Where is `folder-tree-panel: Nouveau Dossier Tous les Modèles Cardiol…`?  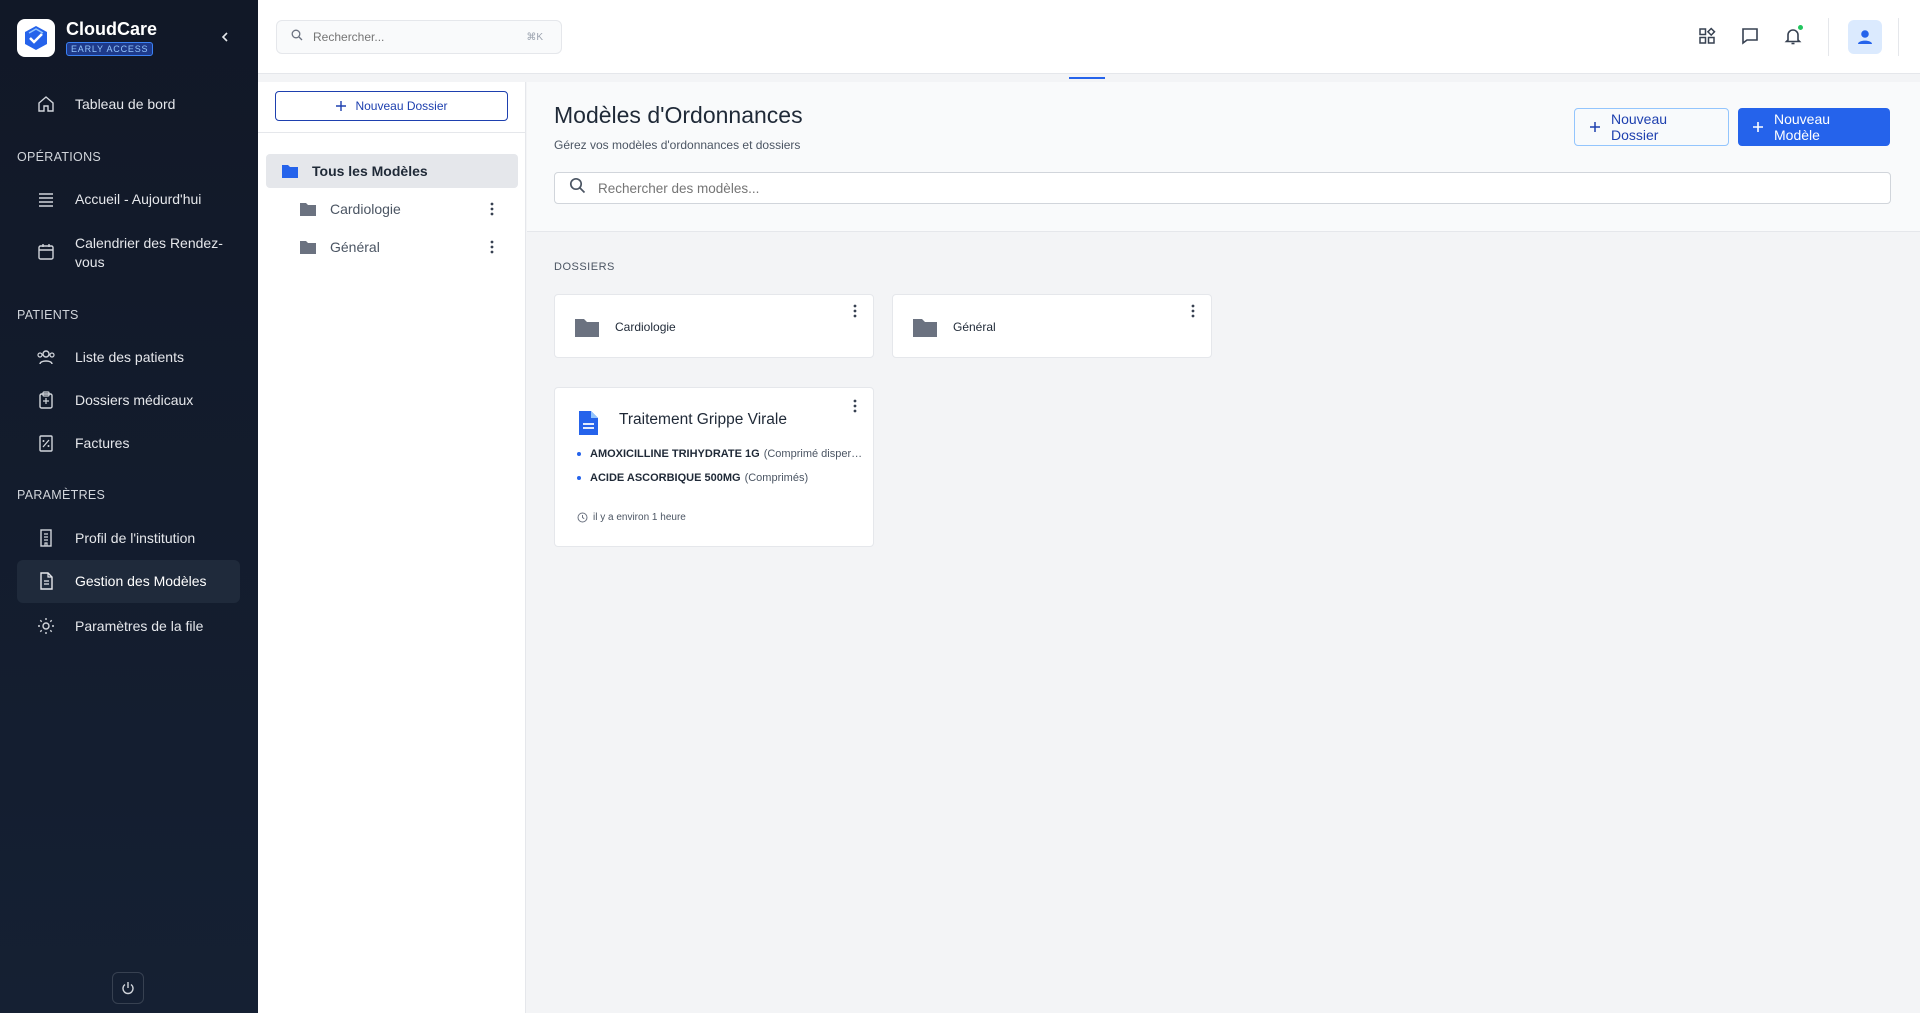 folder-tree-panel: Nouveau Dossier Tous les Modèles Cardiol… is located at coordinates (392, 547).